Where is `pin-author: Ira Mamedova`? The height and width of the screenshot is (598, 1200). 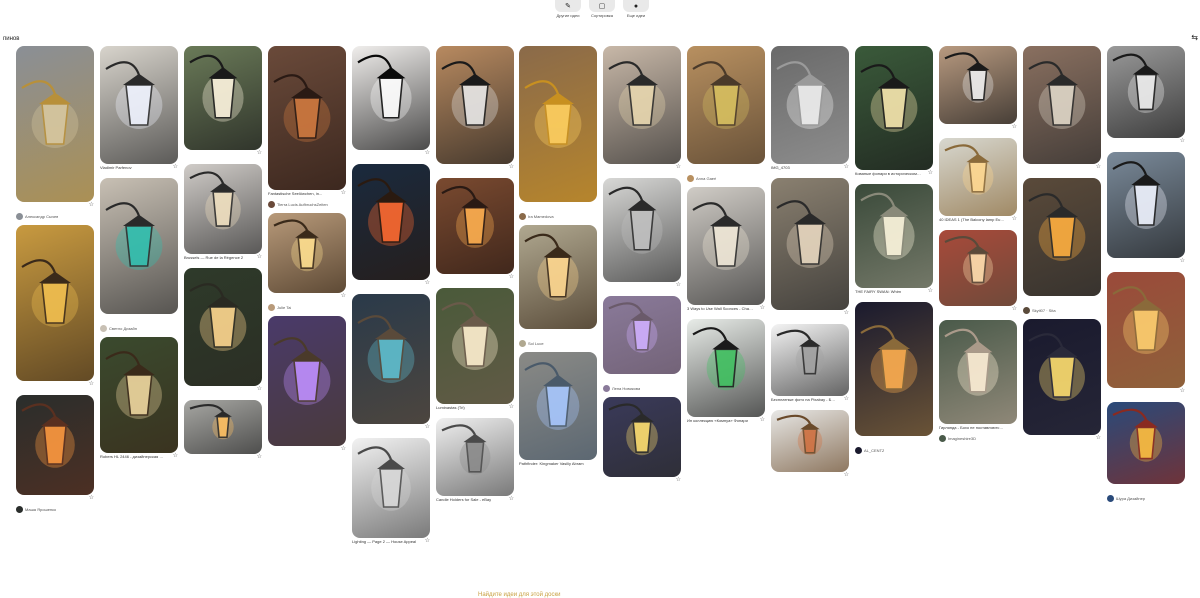 pin-author: Ira Mamedova is located at coordinates (558, 216).